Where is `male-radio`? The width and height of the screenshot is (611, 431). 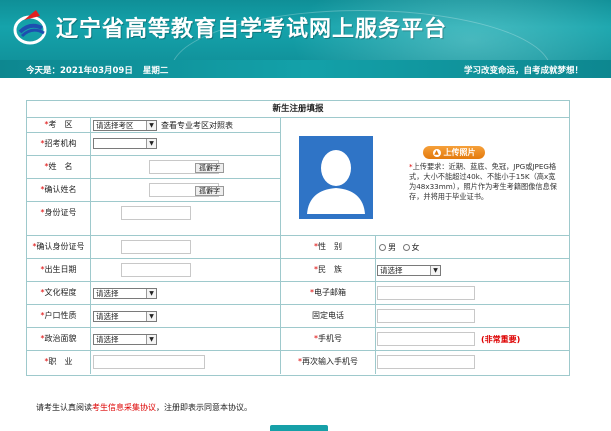
male-radio is located at coordinates (382, 247).